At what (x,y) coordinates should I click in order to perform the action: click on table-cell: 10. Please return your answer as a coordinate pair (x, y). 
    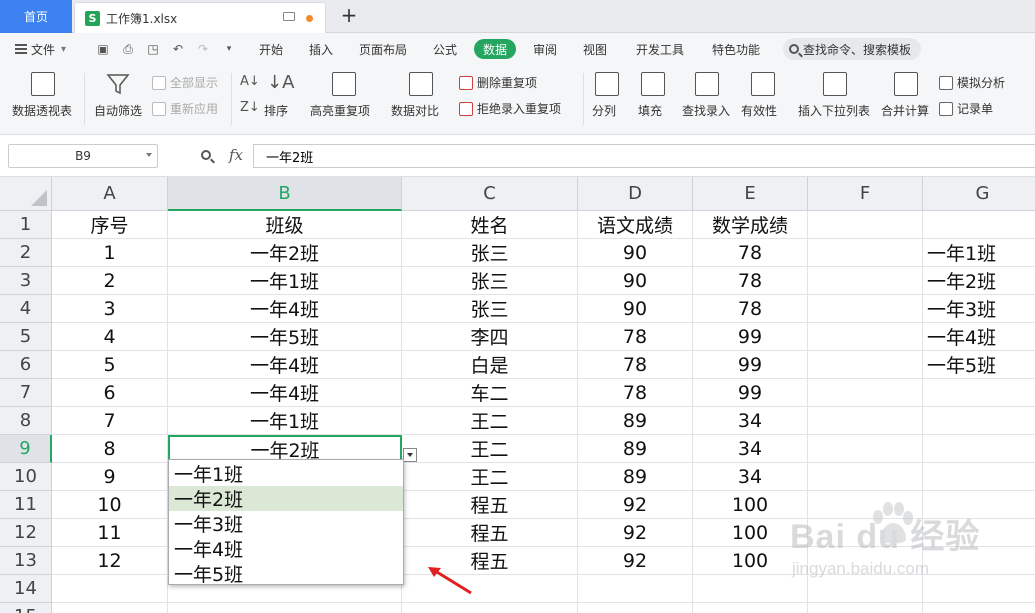
    Looking at the image, I should click on (110, 505).